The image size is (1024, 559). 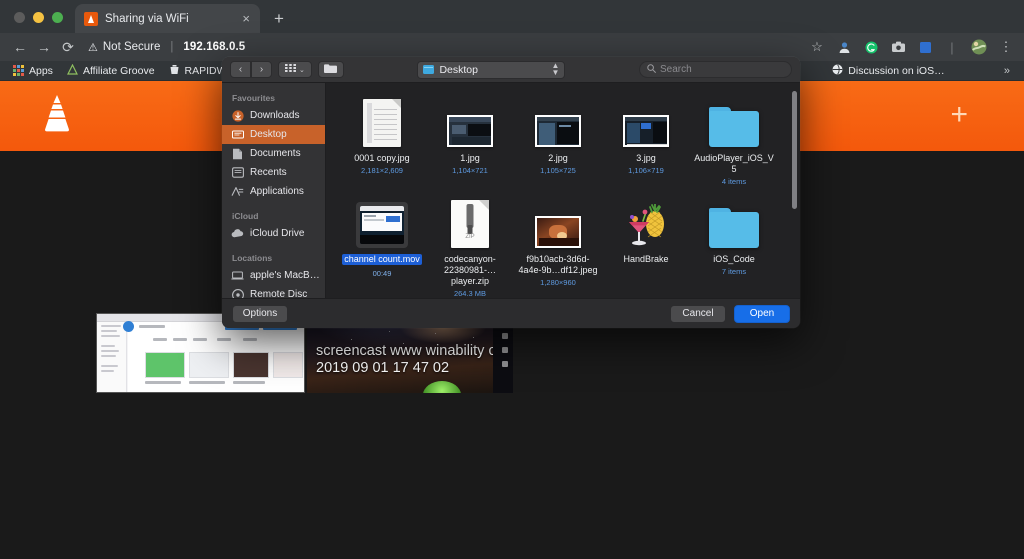 What do you see at coordinates (844, 47) in the screenshot?
I see `extension-icon` at bounding box center [844, 47].